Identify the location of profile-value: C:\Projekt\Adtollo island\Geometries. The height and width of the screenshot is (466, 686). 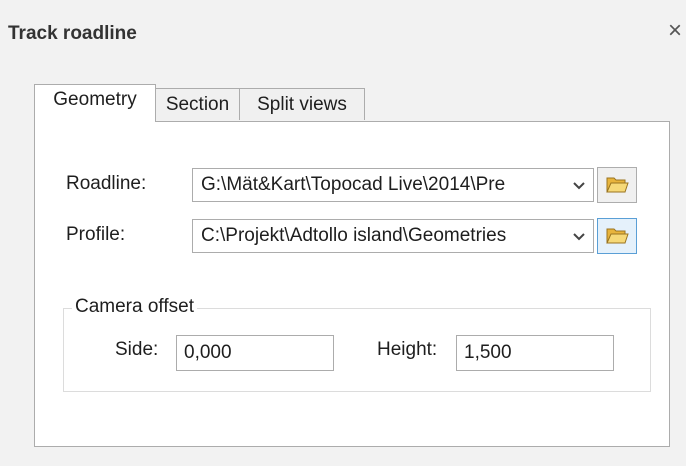
(354, 235).